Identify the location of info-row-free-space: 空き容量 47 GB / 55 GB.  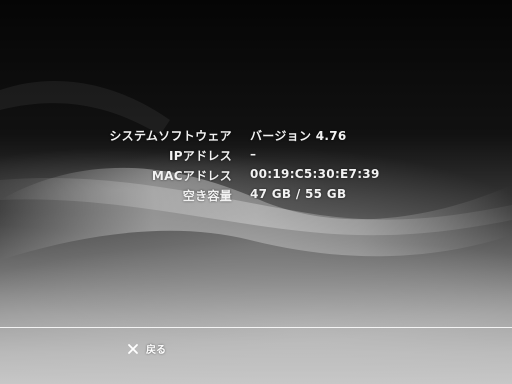
(256, 197).